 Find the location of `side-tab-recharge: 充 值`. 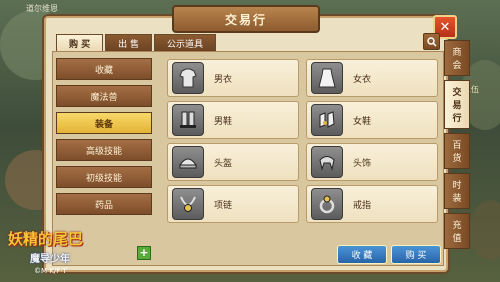

side-tab-recharge: 充 值 is located at coordinates (457, 231).